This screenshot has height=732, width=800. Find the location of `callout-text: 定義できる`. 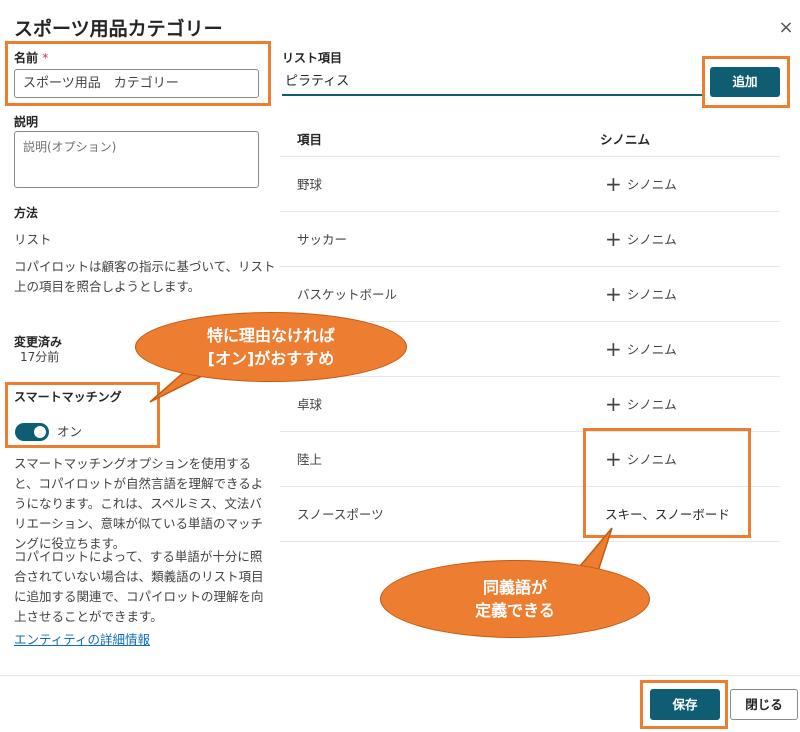

callout-text: 定義できる is located at coordinates (515, 610).